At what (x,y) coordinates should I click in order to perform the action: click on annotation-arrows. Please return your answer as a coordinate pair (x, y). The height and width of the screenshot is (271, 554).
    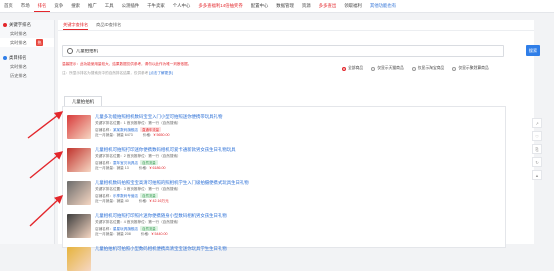
    Looking at the image, I should click on (45, 169).